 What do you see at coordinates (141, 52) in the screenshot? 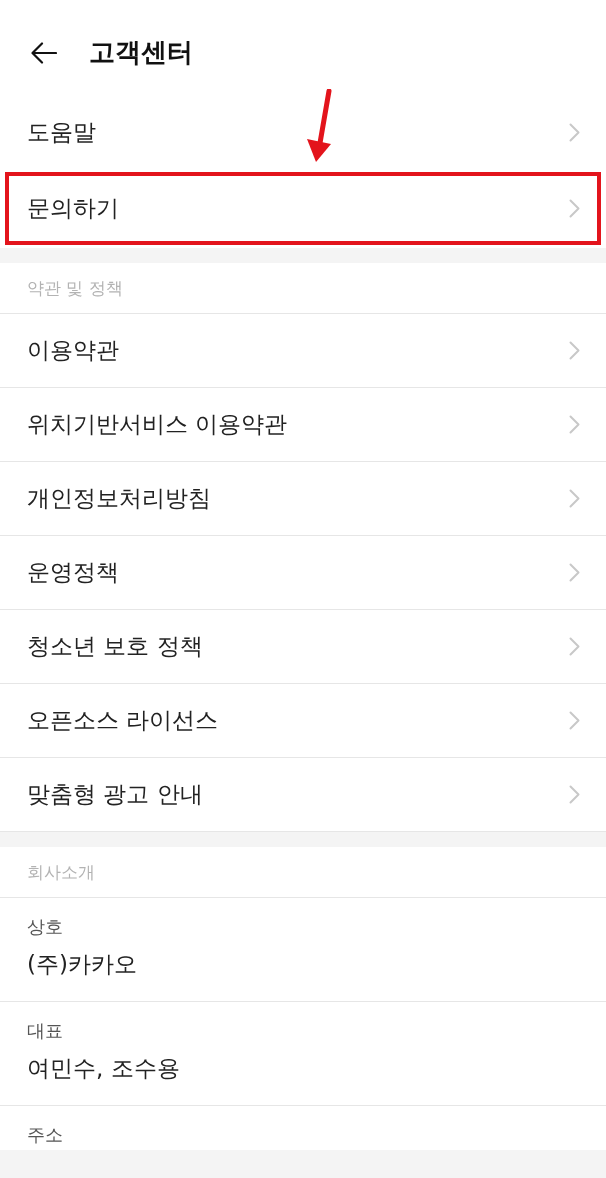
I see `page-title: 고객센터` at bounding box center [141, 52].